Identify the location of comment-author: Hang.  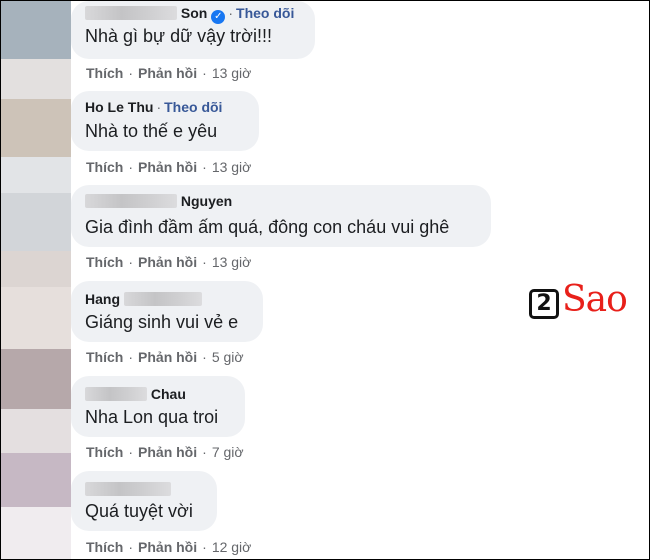
(143, 299).